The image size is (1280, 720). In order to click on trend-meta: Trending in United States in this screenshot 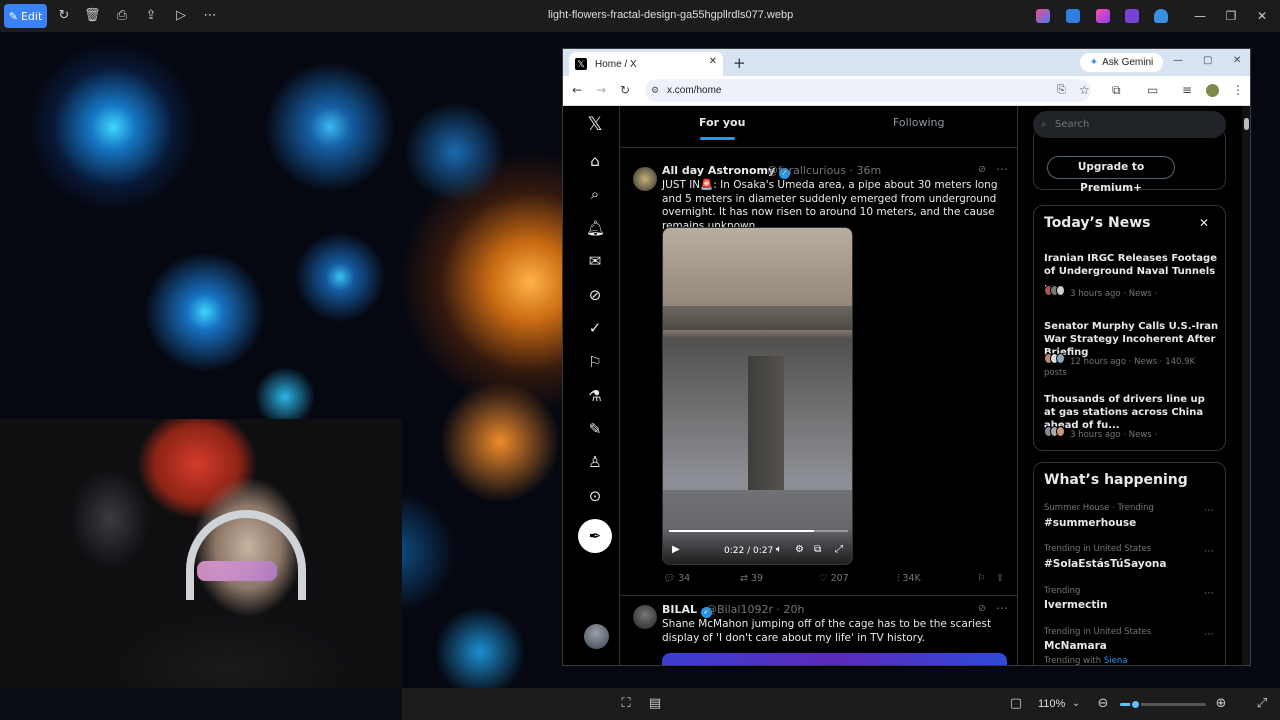, I will do `click(1098, 632)`.